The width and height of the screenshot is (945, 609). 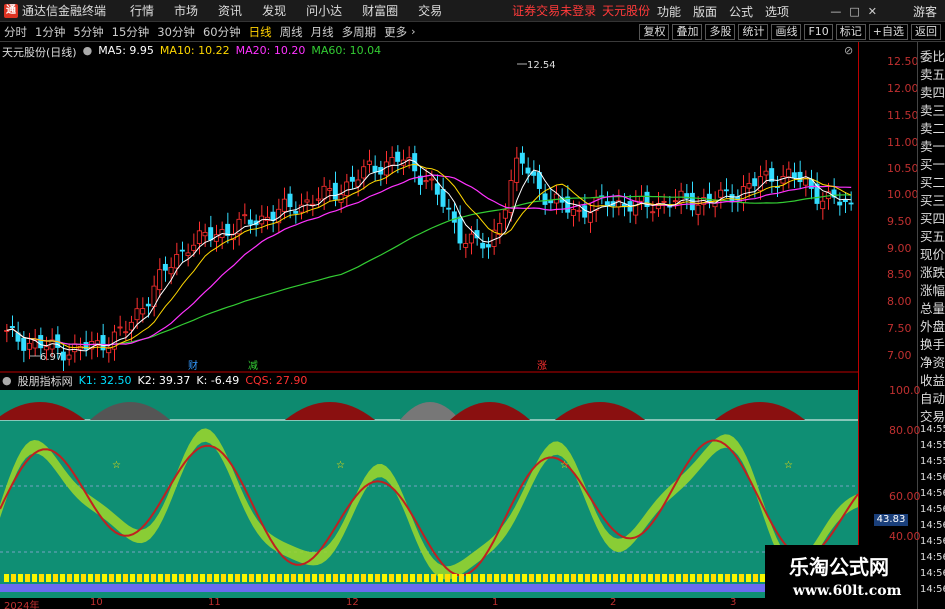 What do you see at coordinates (905, 536) in the screenshot?
I see `indicator-tick: 40.00` at bounding box center [905, 536].